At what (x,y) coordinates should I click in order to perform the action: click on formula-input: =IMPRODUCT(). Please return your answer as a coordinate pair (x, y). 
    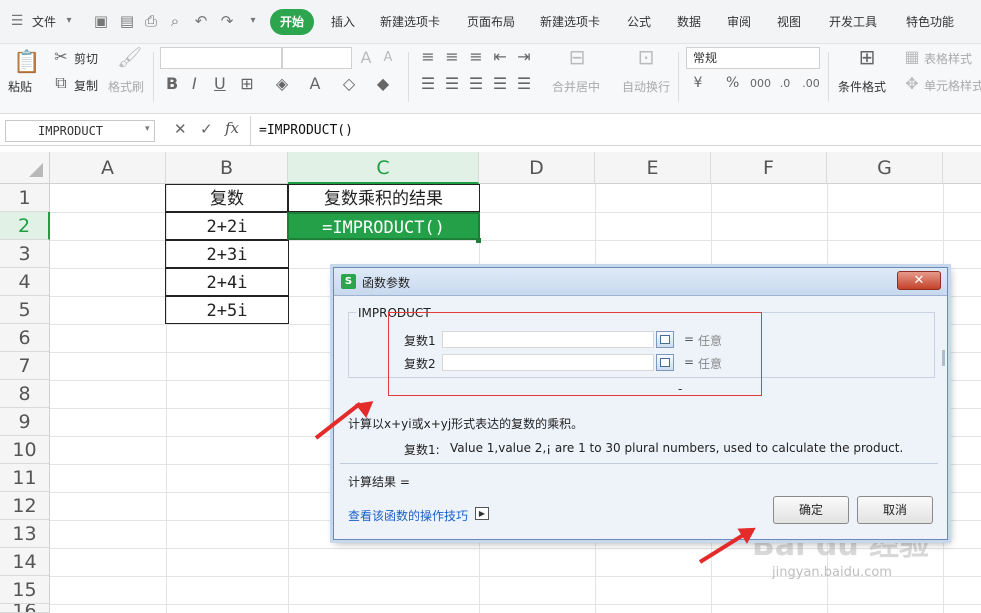
    Looking at the image, I should click on (615, 131).